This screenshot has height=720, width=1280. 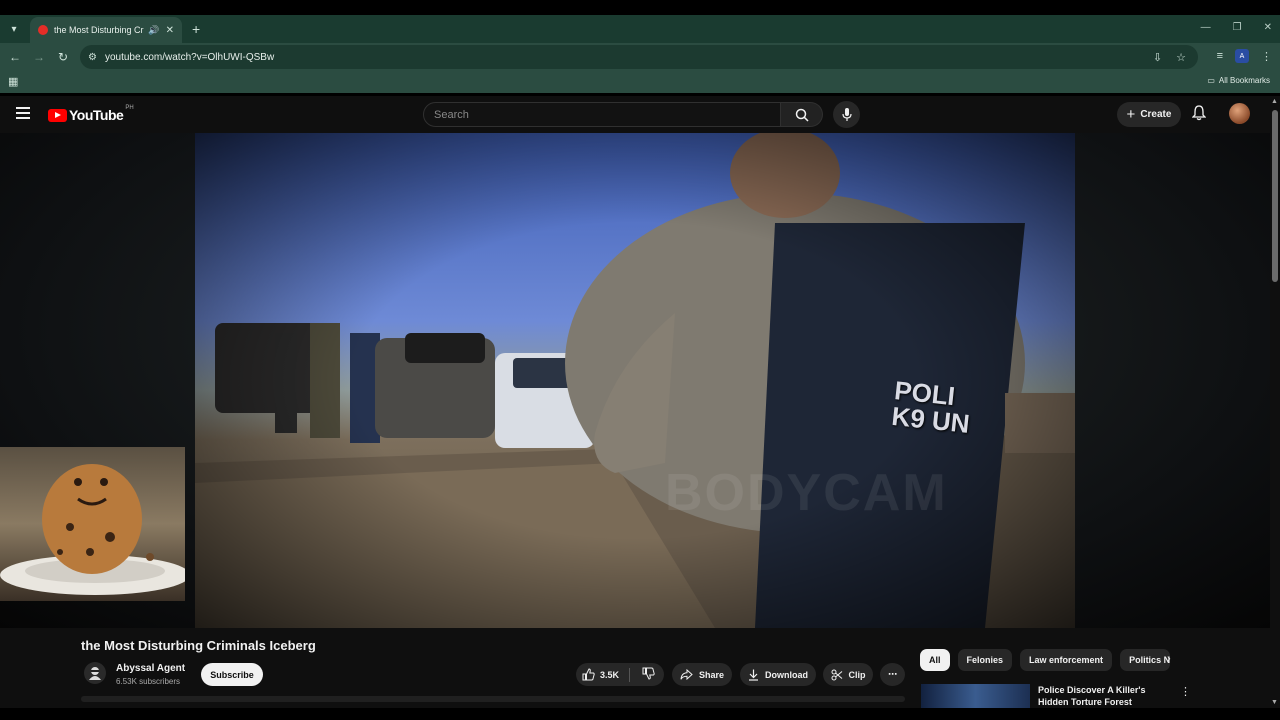 I want to click on notifications-bell-icon, so click(x=1199, y=115).